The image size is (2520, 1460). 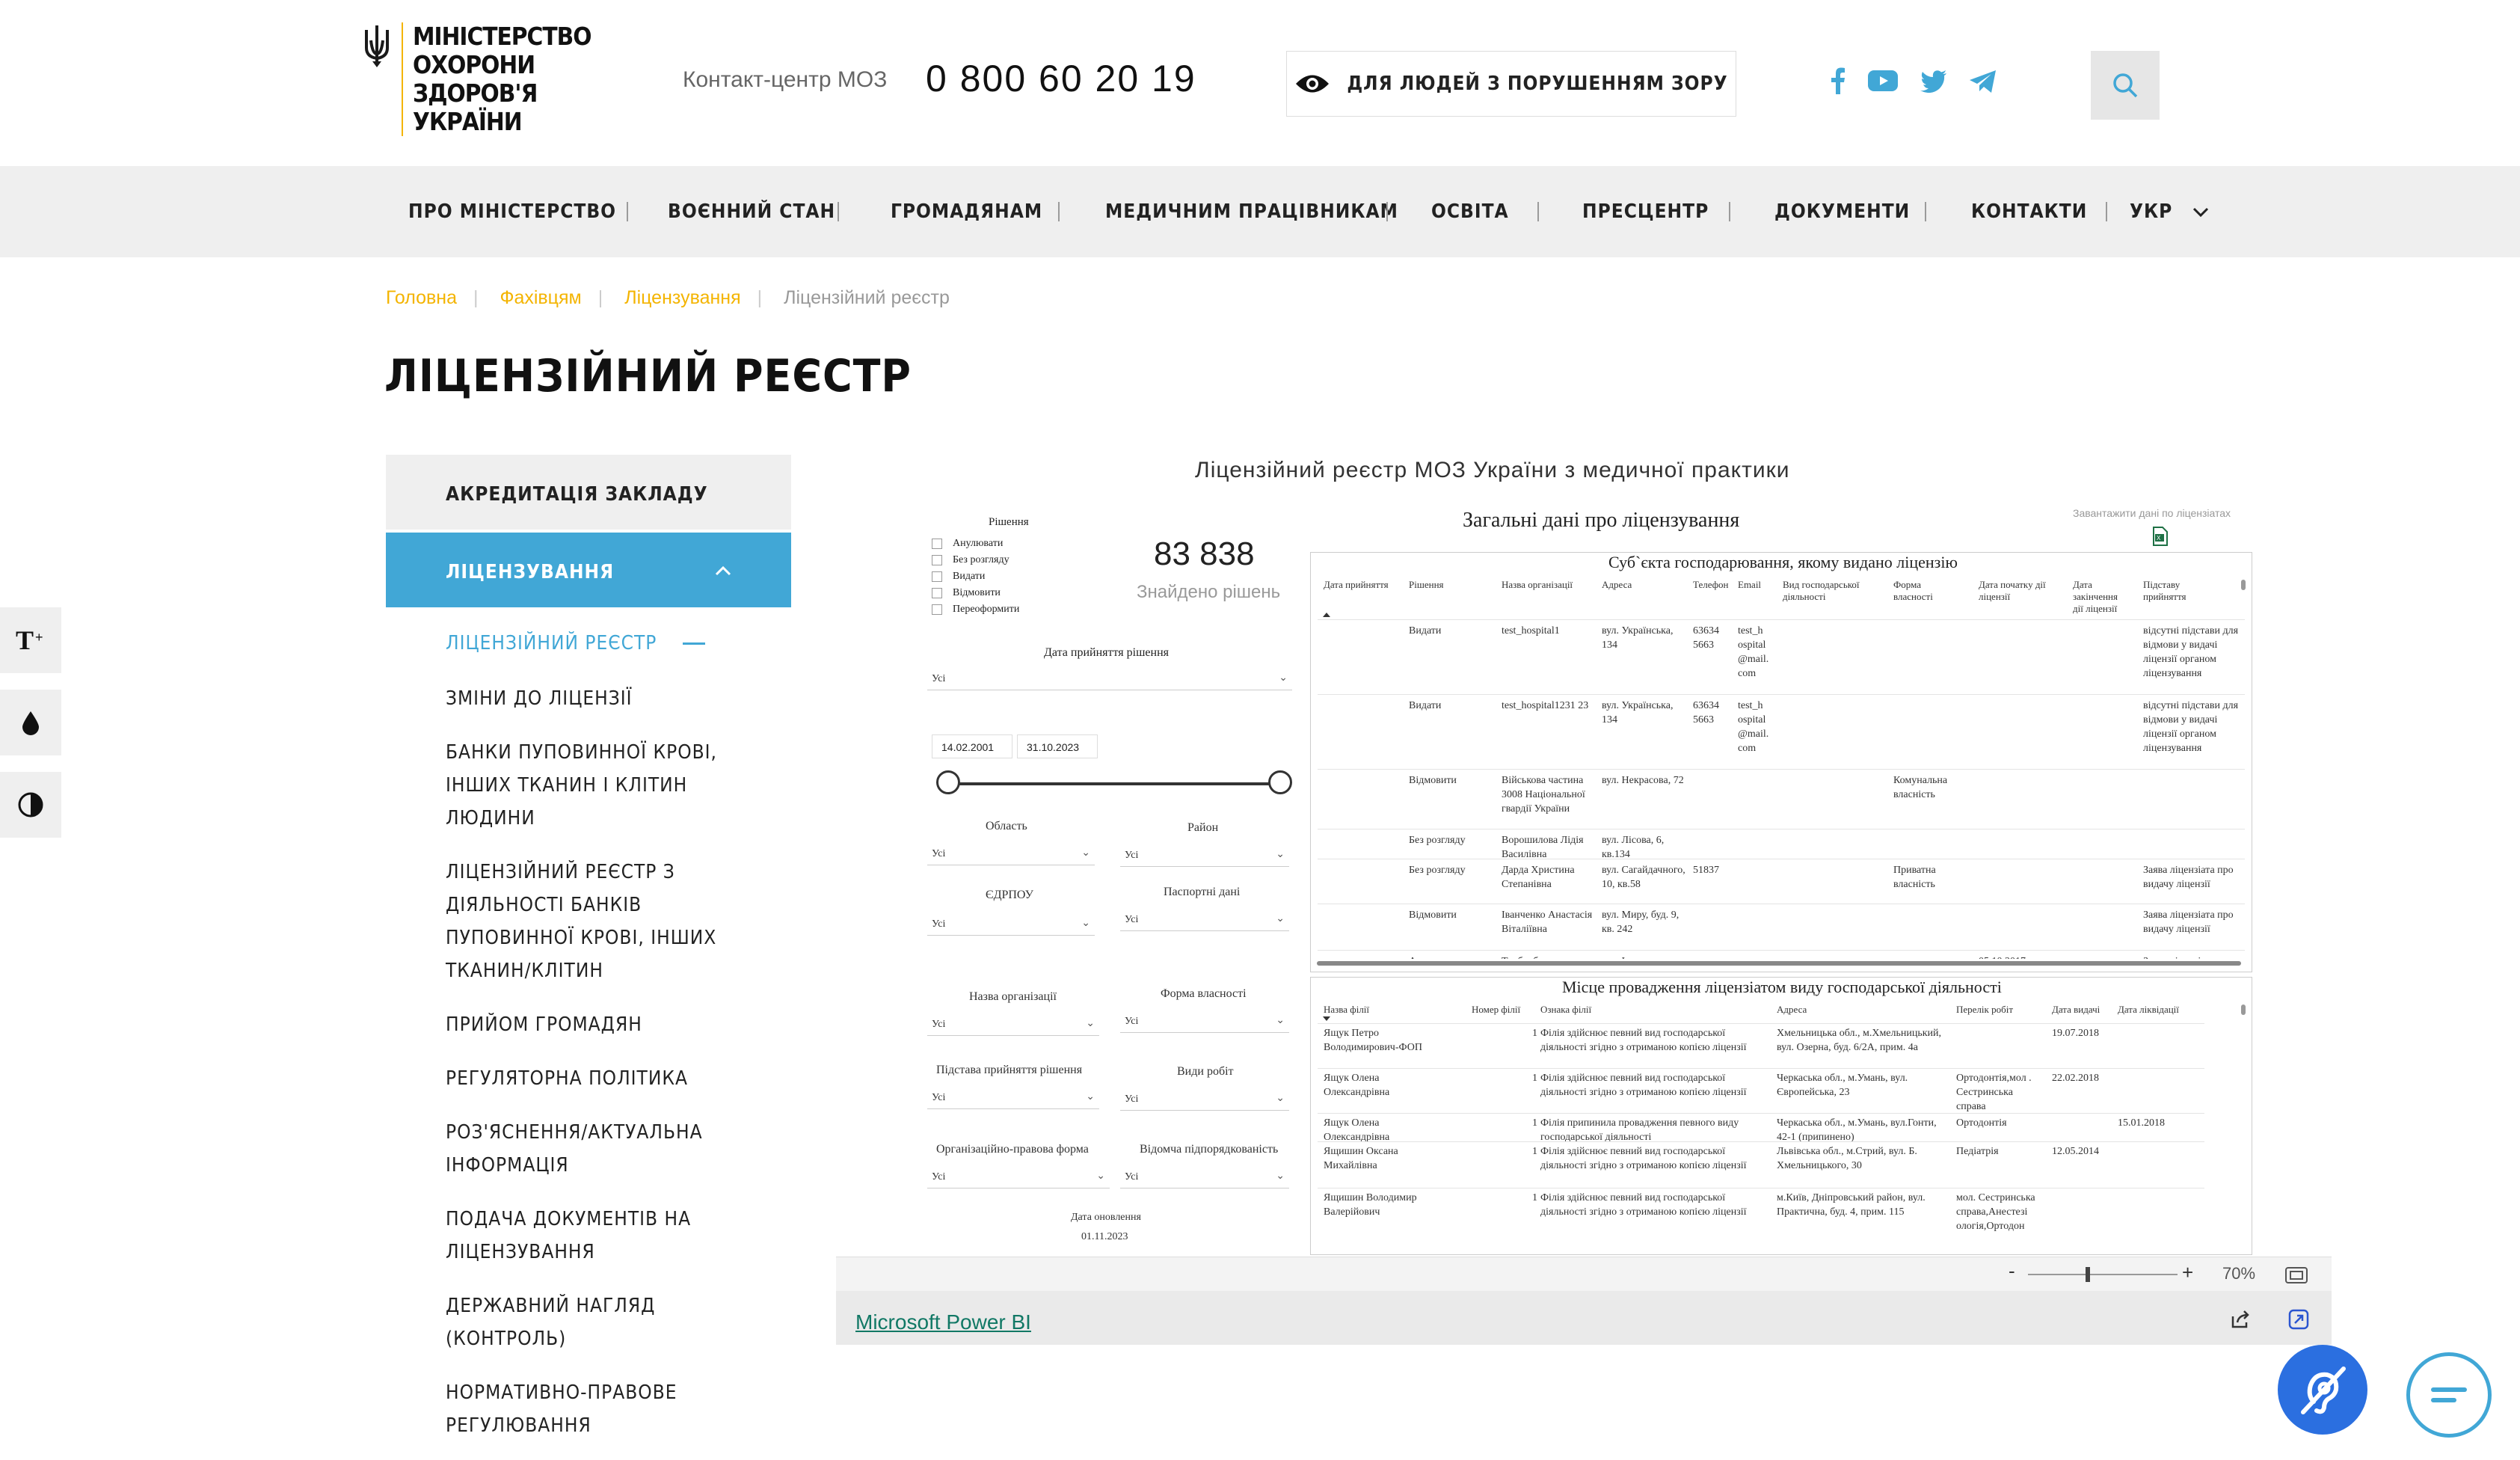 What do you see at coordinates (2125, 85) in the screenshot?
I see `search-button` at bounding box center [2125, 85].